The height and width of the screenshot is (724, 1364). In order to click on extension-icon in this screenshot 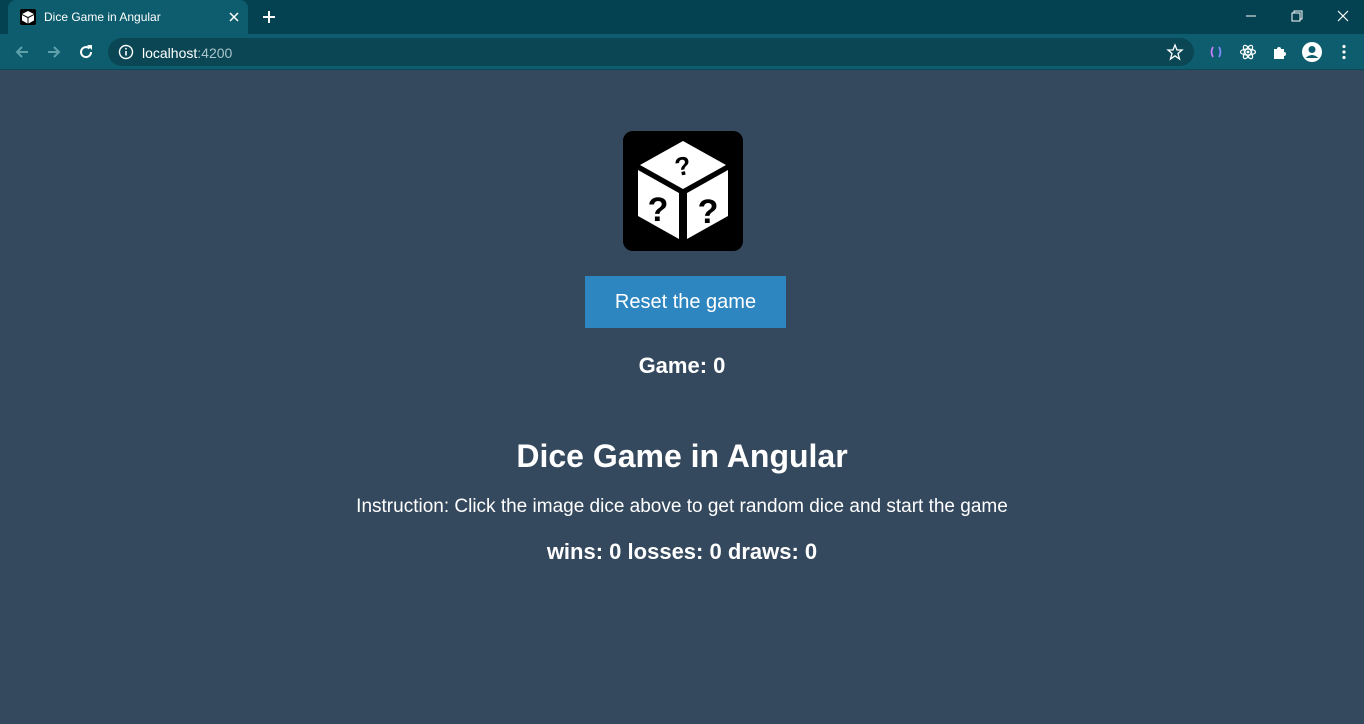, I will do `click(1216, 52)`.